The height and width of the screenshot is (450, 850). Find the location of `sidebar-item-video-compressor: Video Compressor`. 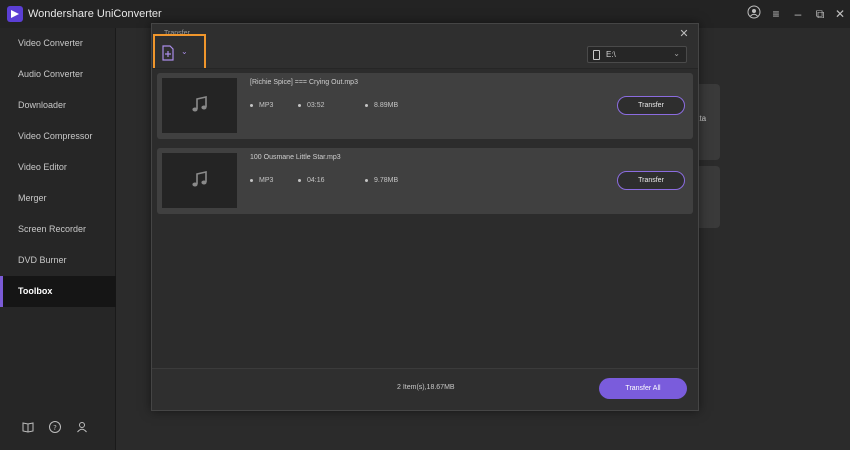

sidebar-item-video-compressor: Video Compressor is located at coordinates (58, 136).